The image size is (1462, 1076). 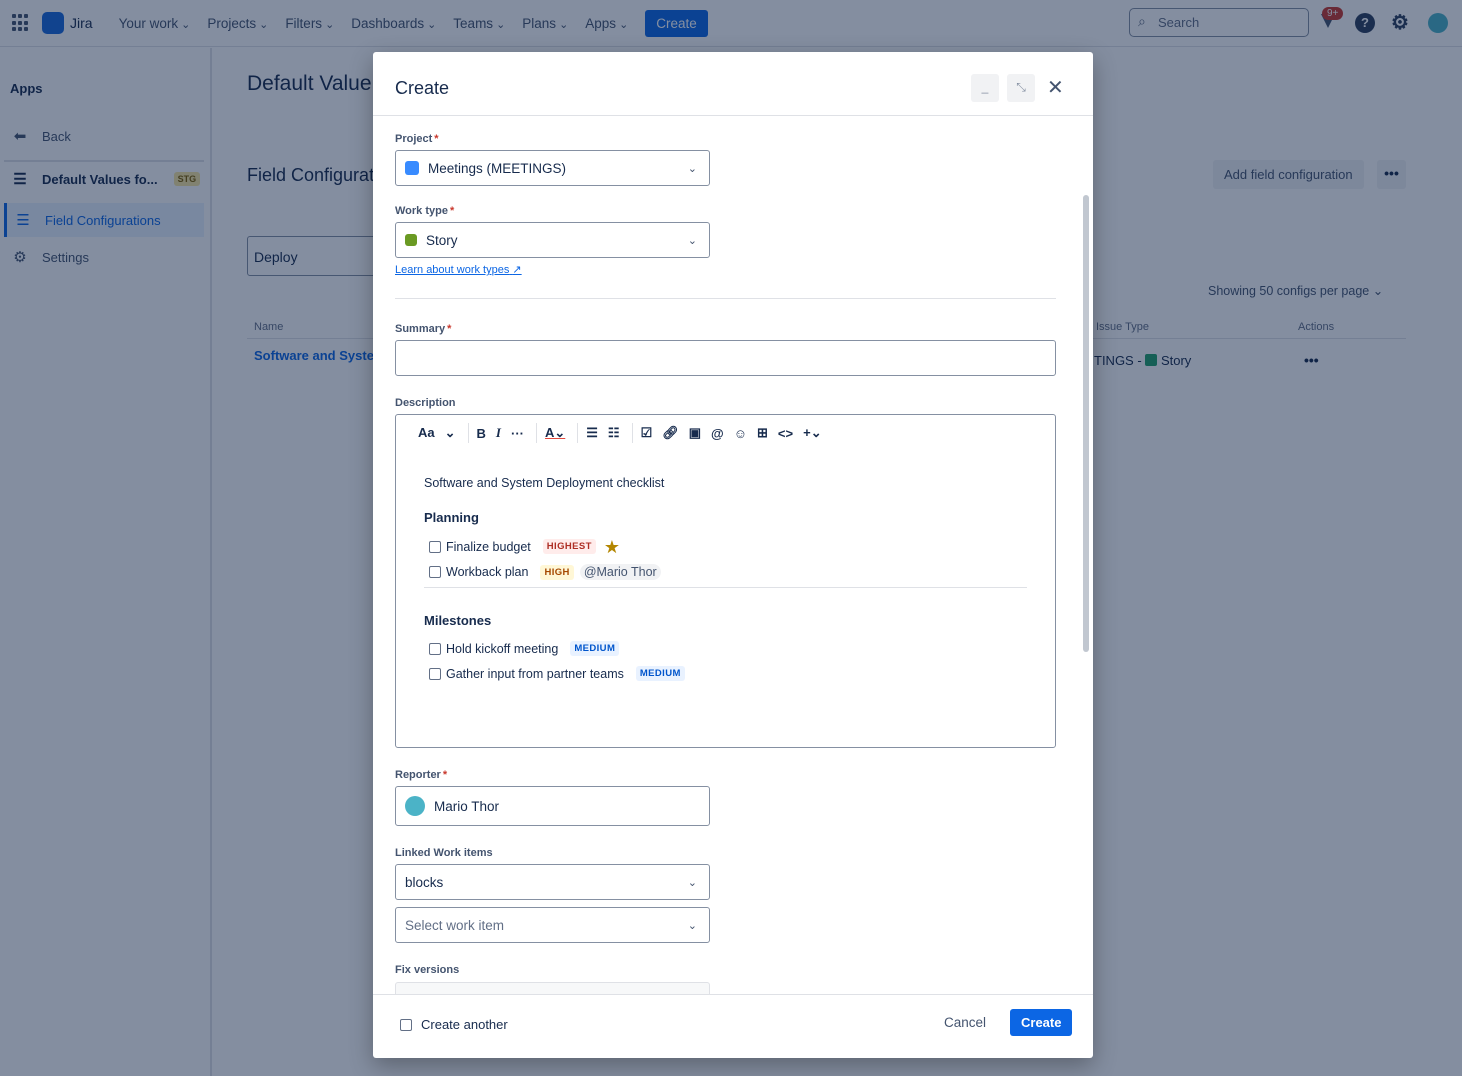 I want to click on action-item: Gather input from partner teams MEDIUM, so click(x=557, y=673).